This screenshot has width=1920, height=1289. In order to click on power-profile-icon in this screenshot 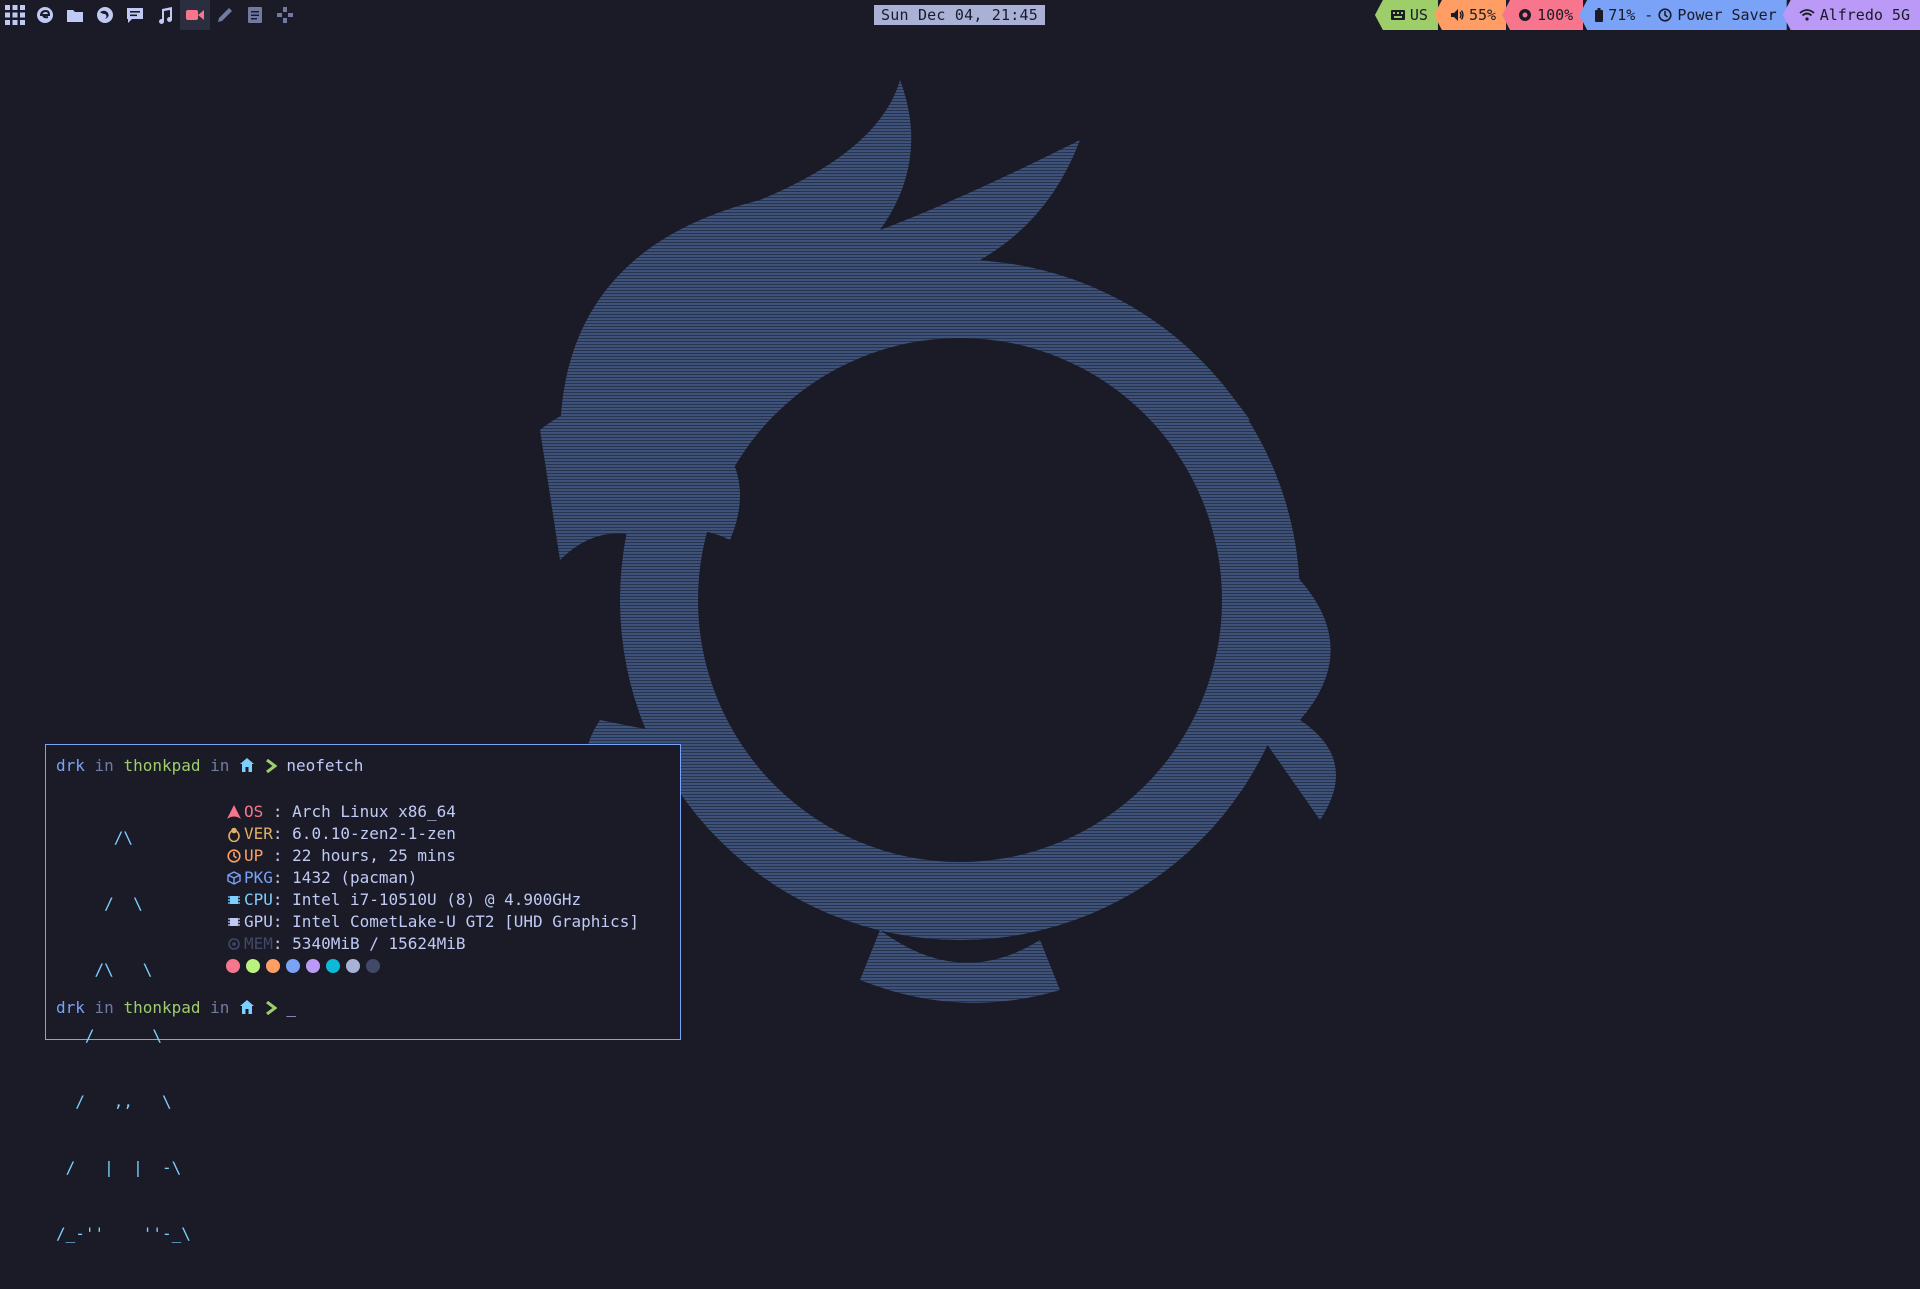, I will do `click(1665, 15)`.